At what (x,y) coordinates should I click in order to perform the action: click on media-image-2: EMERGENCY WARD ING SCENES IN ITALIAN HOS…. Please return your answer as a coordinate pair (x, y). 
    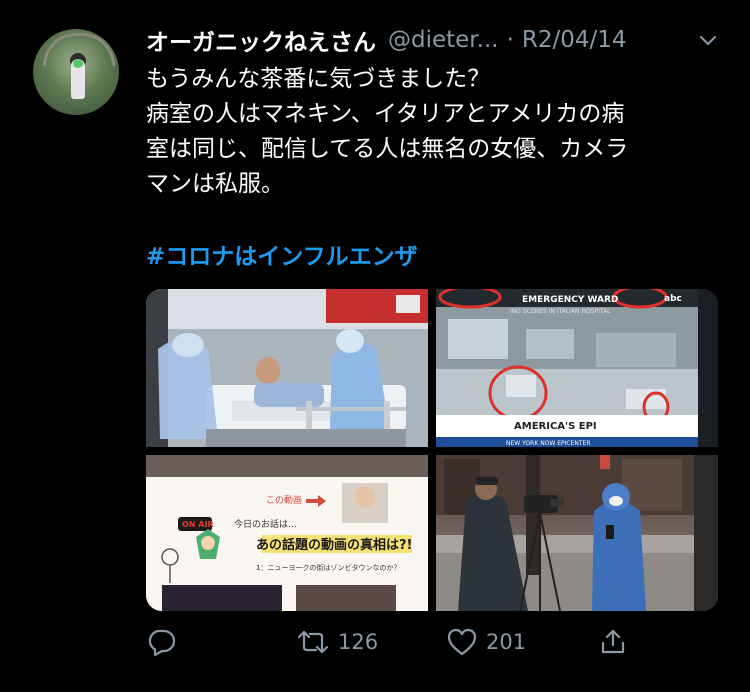
    Looking at the image, I should click on (577, 368).